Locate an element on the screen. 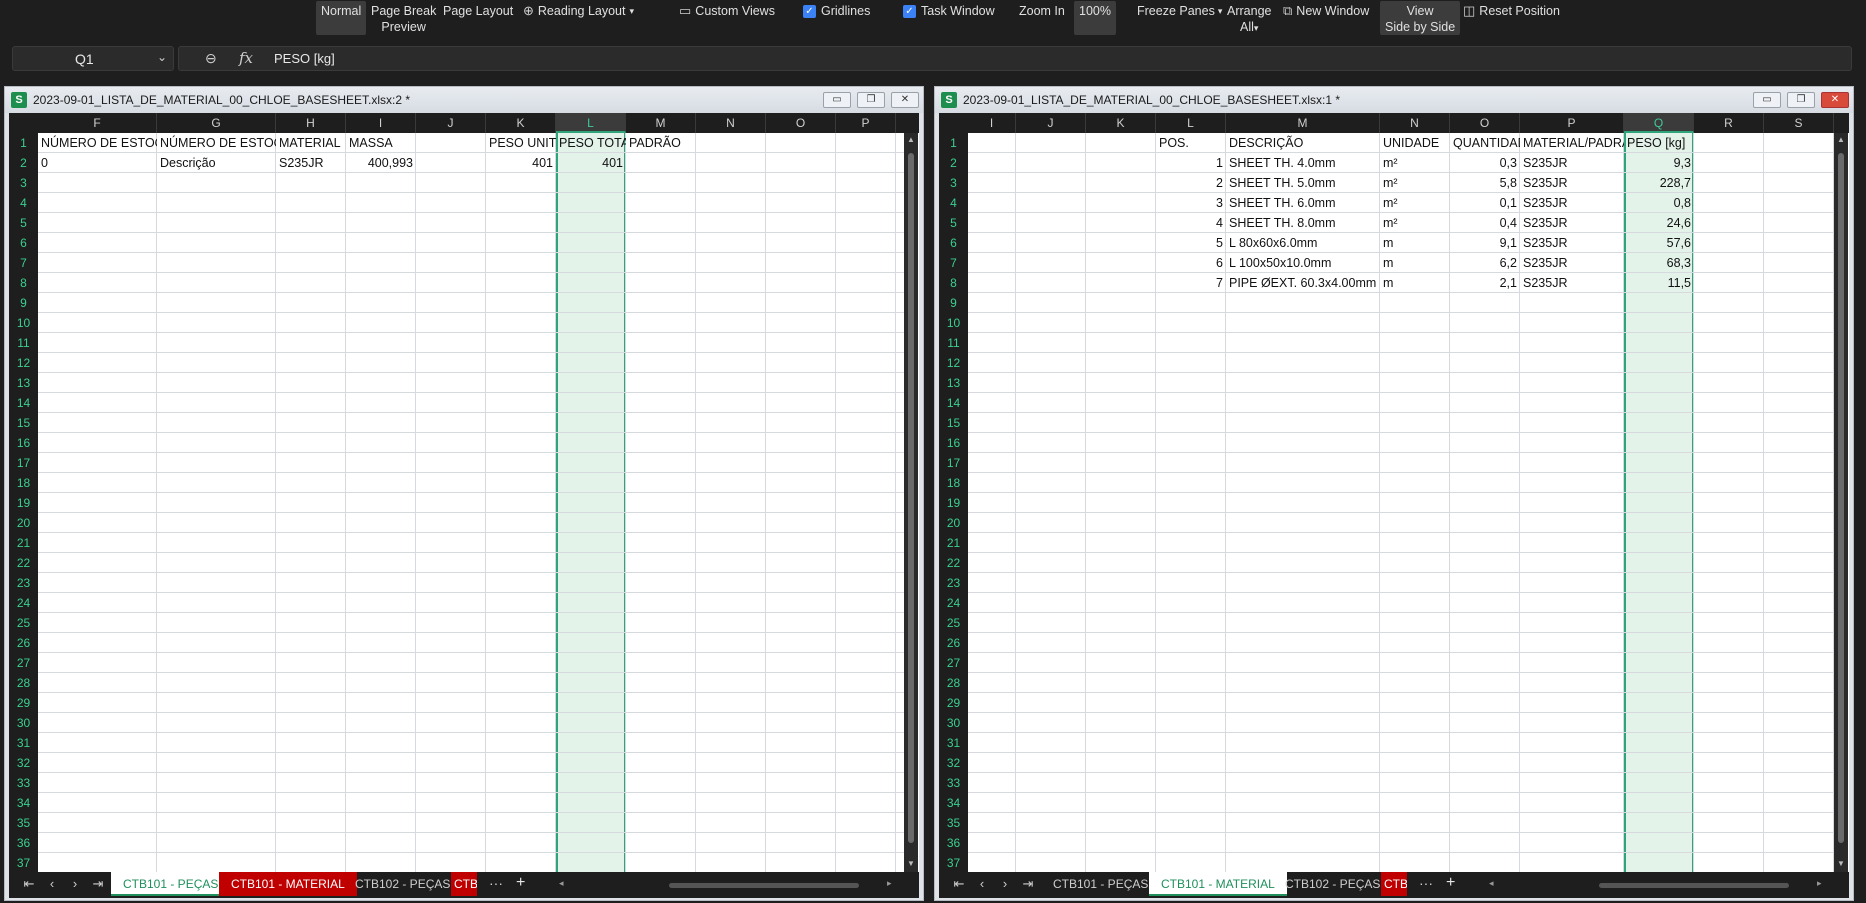 The height and width of the screenshot is (903, 1866). arrange-all-button: Arrange All▾ is located at coordinates (1249, 18).